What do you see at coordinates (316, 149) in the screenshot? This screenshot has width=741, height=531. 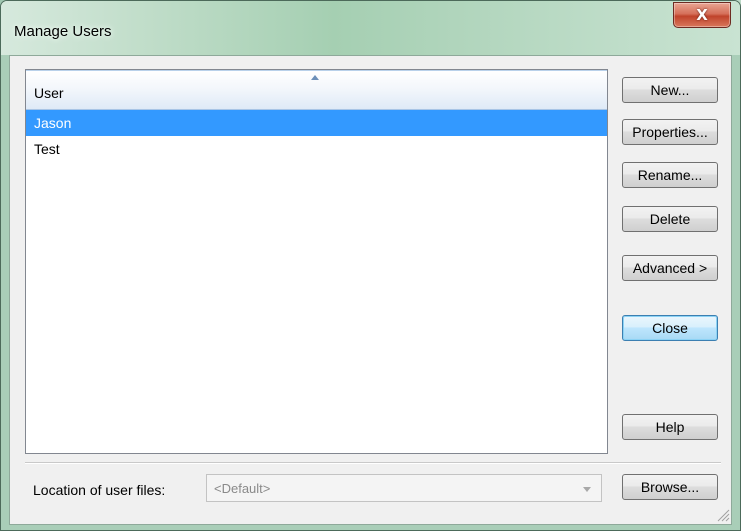 I see `list-item-test: Test` at bounding box center [316, 149].